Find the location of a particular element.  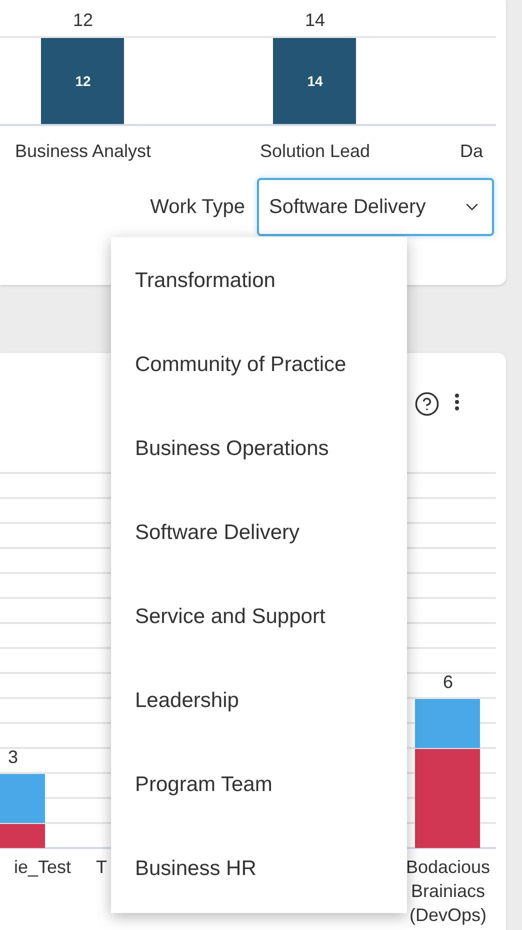

value-label: 12 is located at coordinates (83, 20).